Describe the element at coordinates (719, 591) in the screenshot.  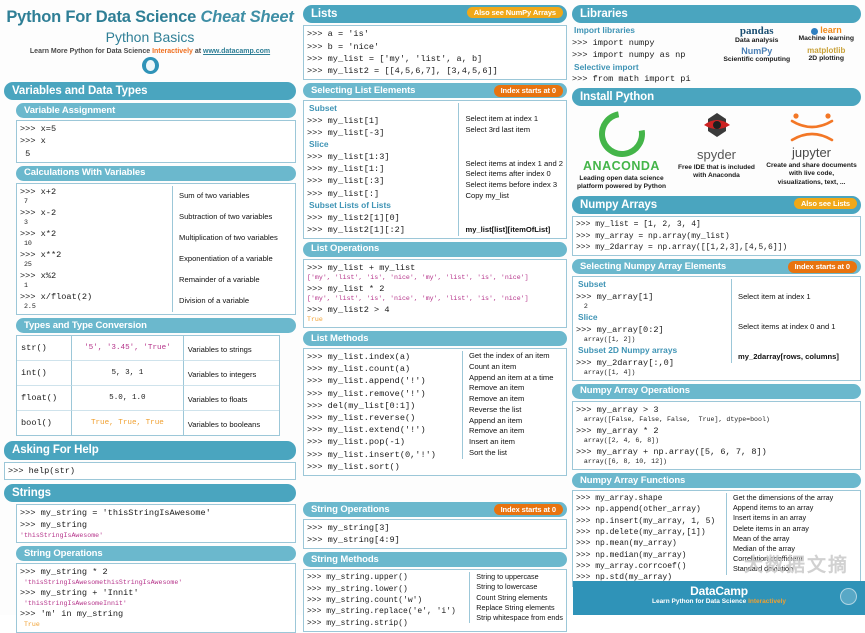
I see `footer-brand: DataCamp` at that location.